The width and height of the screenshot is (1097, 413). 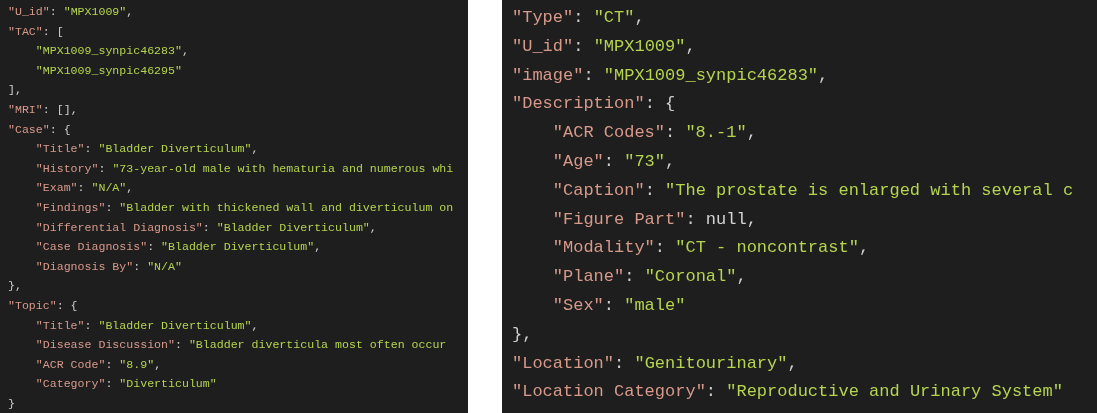 I want to click on code-line: "ACR Code": "8.9",, so click(x=98, y=364).